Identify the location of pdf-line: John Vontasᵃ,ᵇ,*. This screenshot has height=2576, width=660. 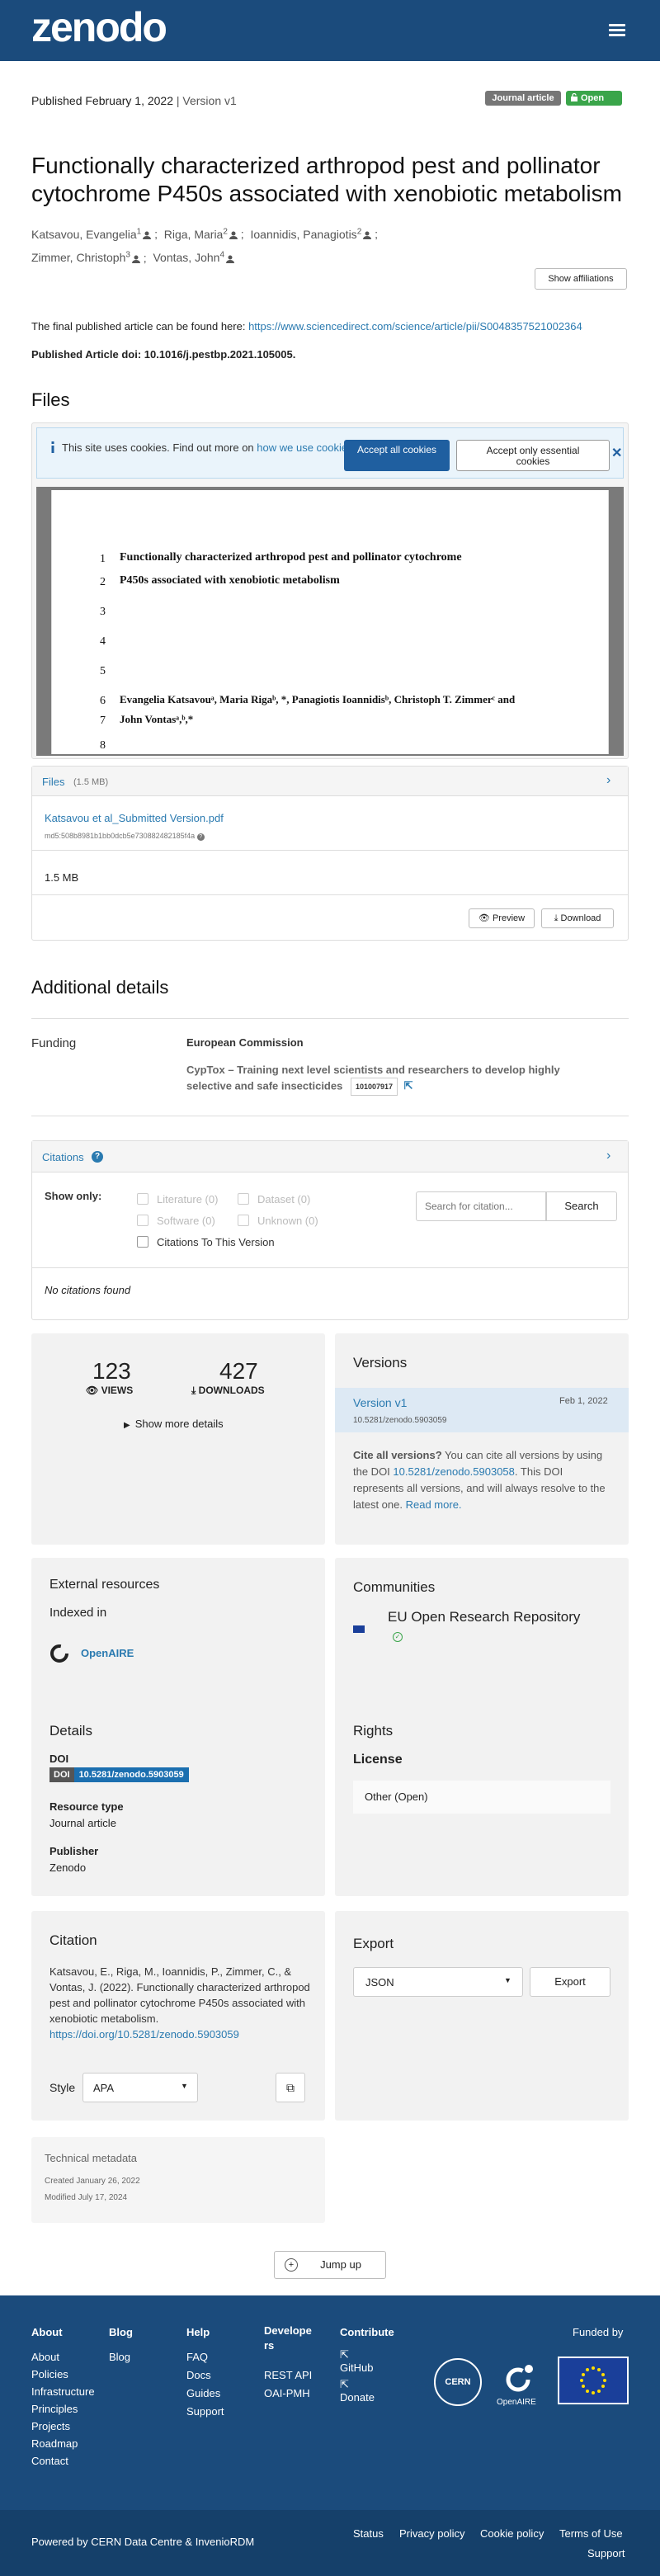
(157, 719).